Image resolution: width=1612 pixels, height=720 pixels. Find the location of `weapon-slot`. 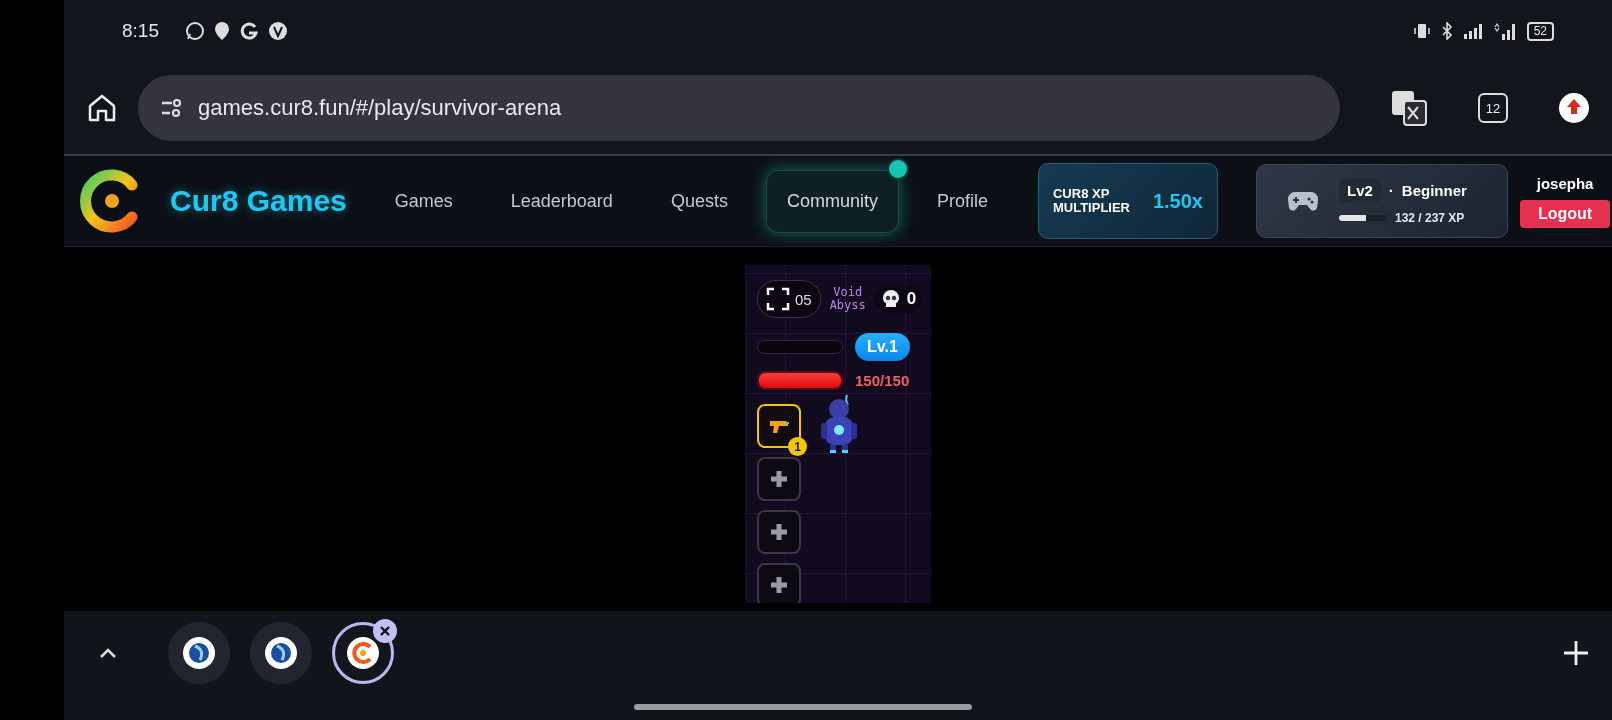

weapon-slot is located at coordinates (779, 426).